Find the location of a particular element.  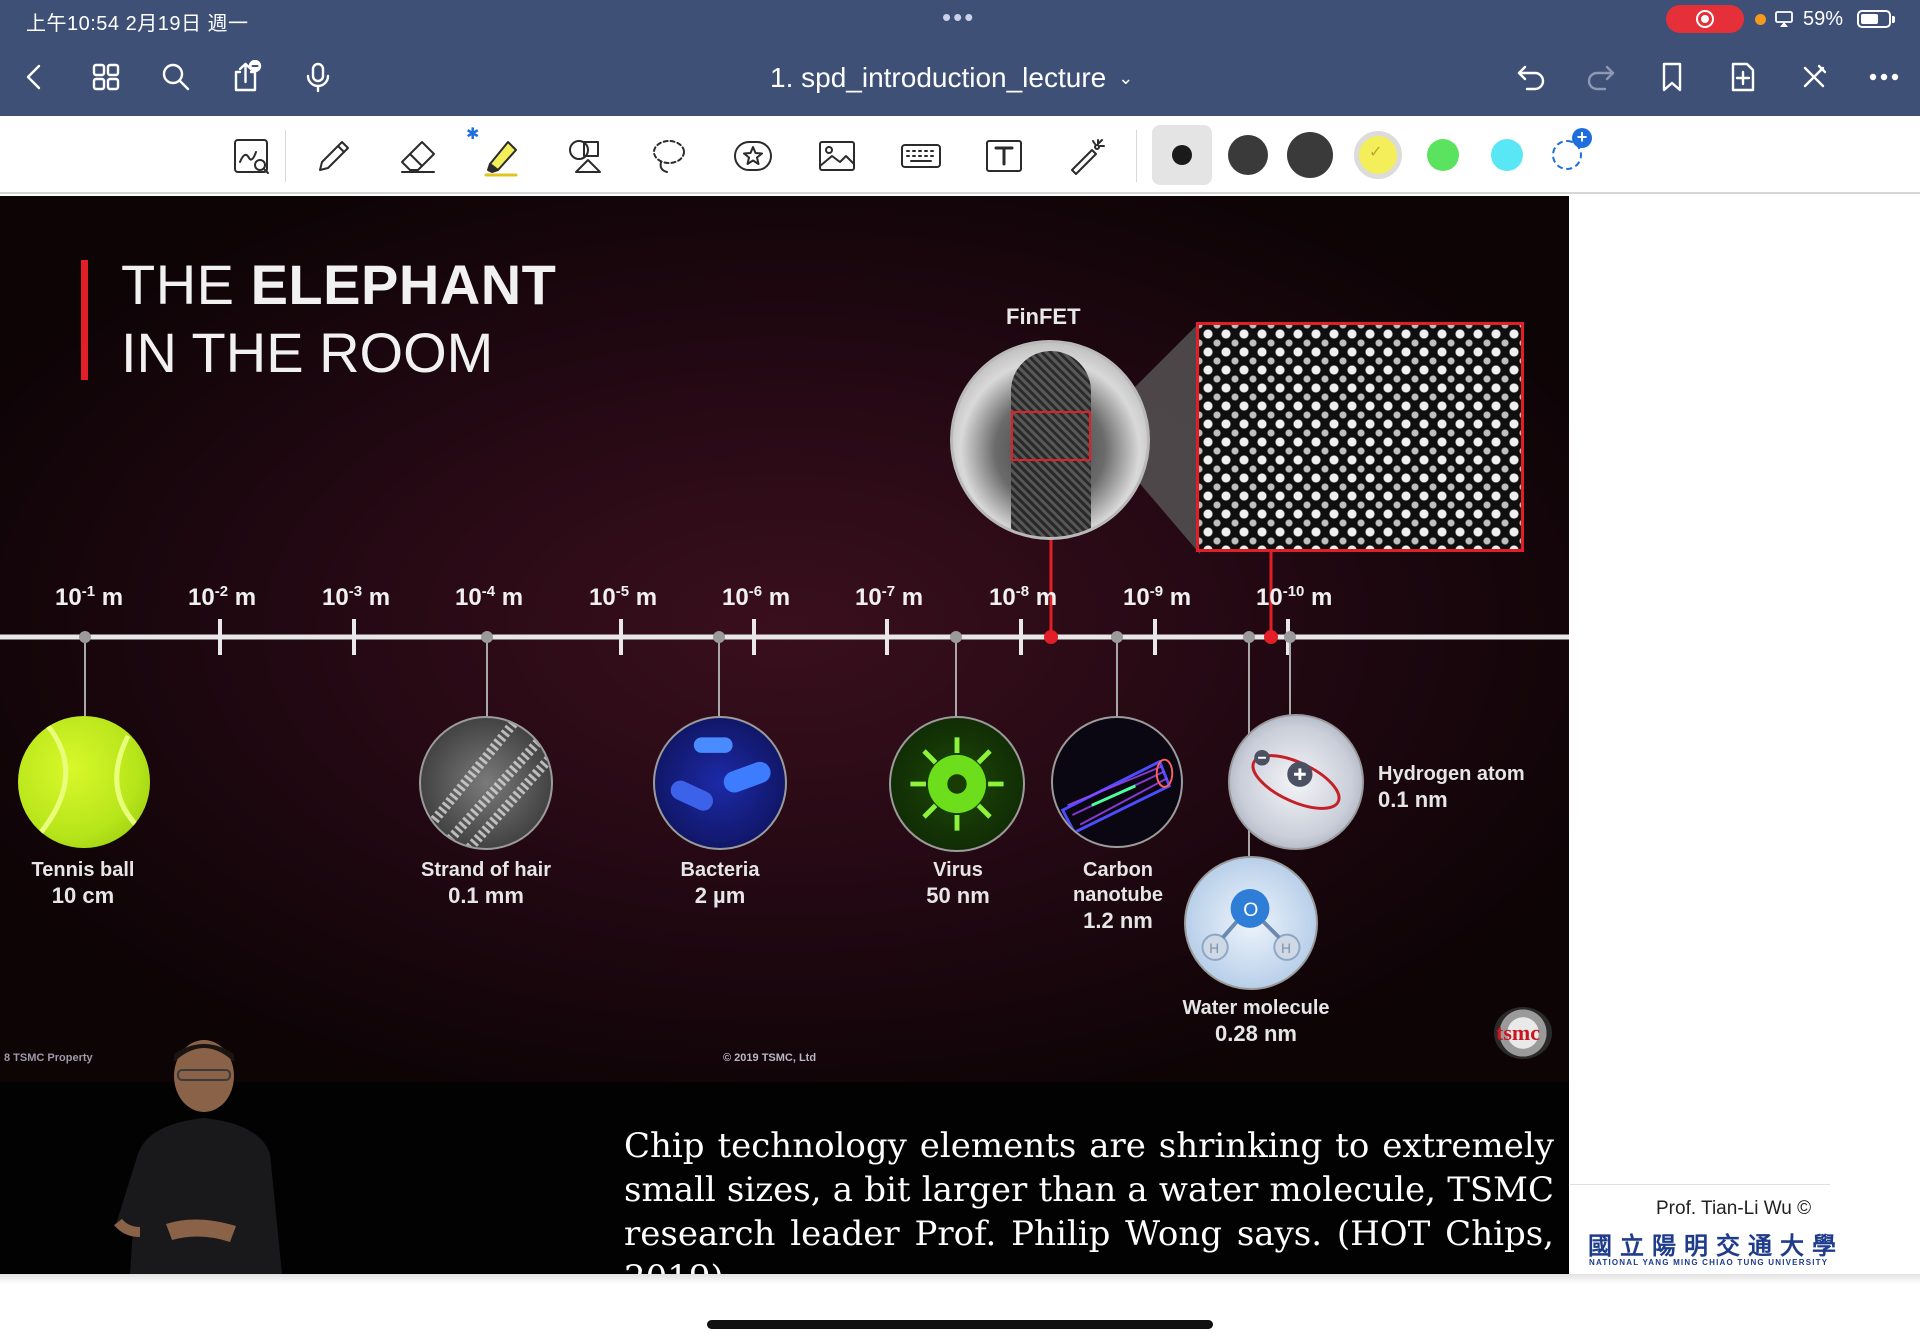

stroke-size-medium is located at coordinates (1248, 155).